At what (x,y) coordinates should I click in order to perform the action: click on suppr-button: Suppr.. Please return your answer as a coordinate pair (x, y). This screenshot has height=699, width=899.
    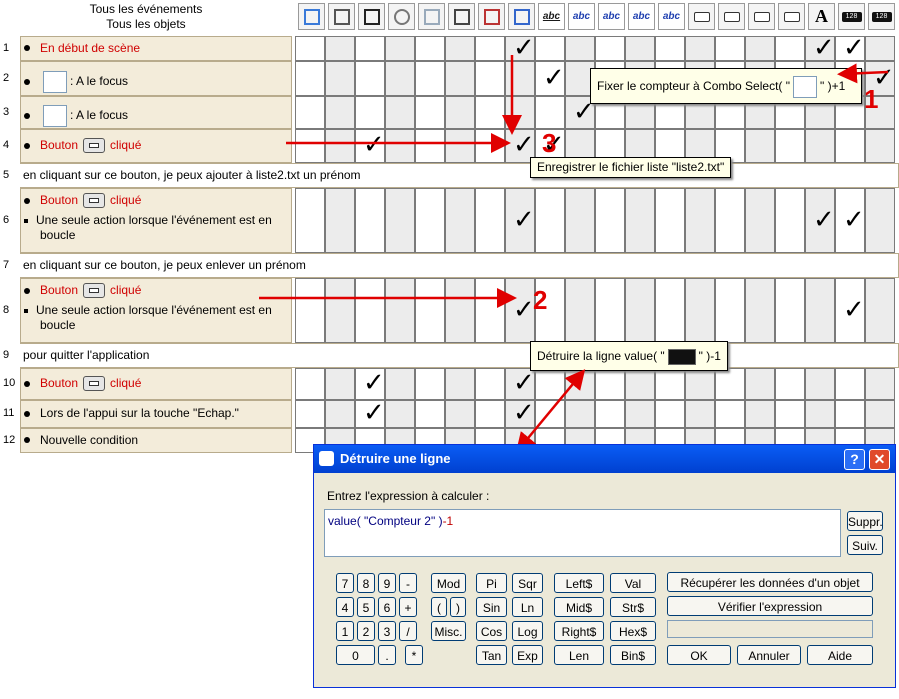
    Looking at the image, I should click on (865, 521).